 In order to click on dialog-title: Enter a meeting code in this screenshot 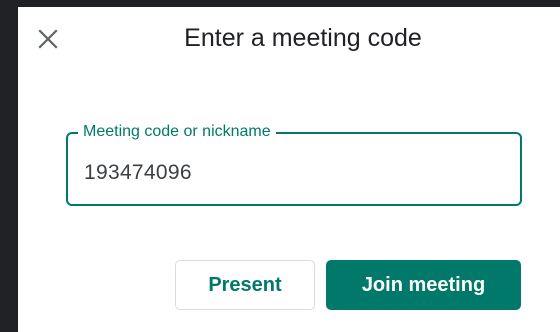, I will do `click(303, 38)`.